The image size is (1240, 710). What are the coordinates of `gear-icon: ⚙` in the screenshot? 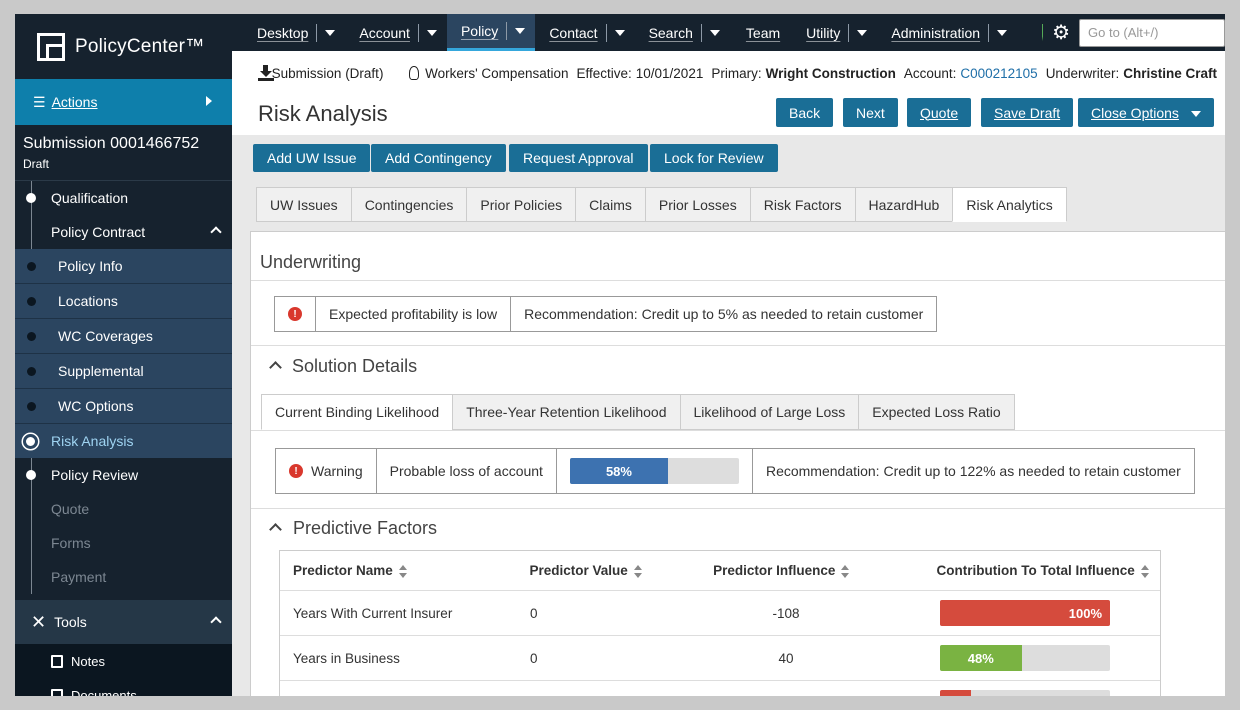 It's located at (1061, 32).